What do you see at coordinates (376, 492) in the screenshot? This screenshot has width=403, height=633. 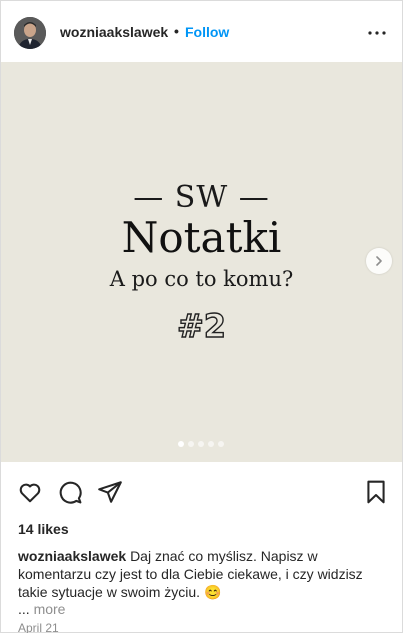 I see `bookmark-icon` at bounding box center [376, 492].